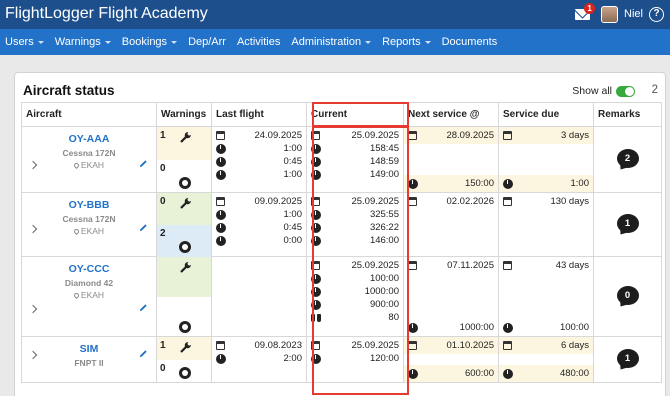  What do you see at coordinates (384, 214) in the screenshot?
I see `current-timer-value: 325:55` at bounding box center [384, 214].